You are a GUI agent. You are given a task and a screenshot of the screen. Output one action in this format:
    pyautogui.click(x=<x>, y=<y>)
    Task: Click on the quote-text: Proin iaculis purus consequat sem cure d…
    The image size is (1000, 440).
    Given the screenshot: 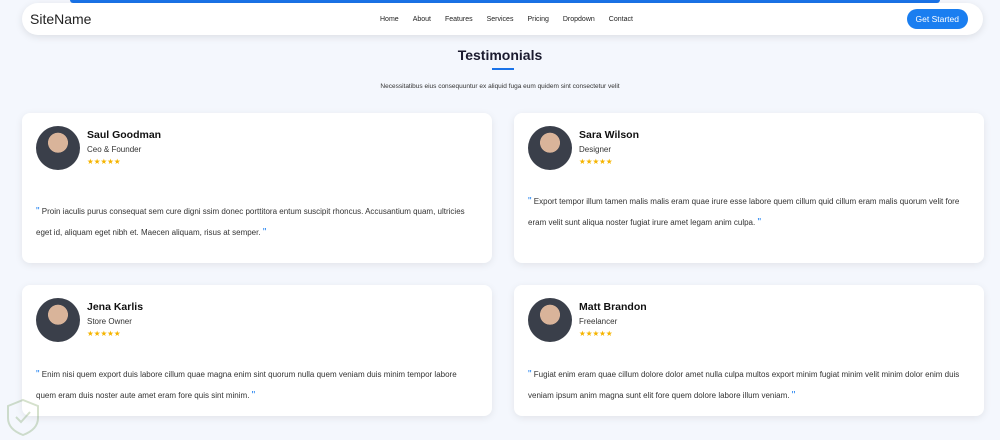 What is the action you would take?
    pyautogui.click(x=250, y=222)
    